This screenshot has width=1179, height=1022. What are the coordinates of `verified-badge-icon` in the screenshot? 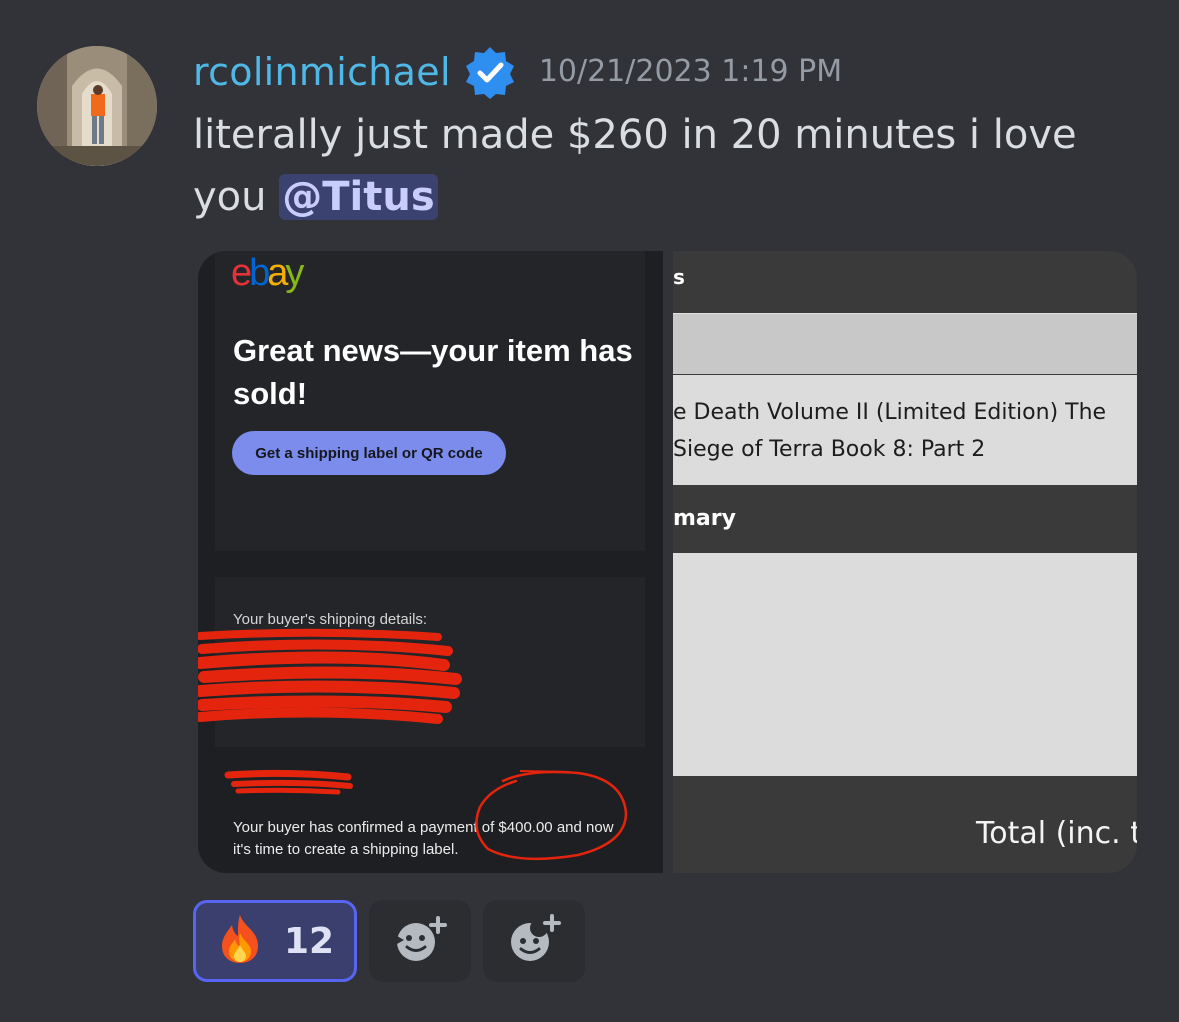 It's located at (490, 72).